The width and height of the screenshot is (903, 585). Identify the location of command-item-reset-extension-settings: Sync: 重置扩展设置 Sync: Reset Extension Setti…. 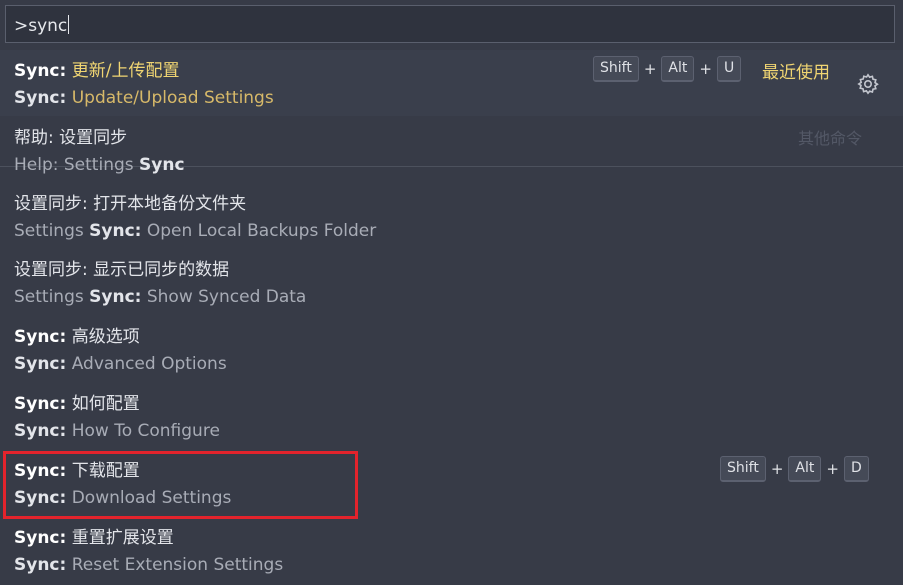
(451, 550).